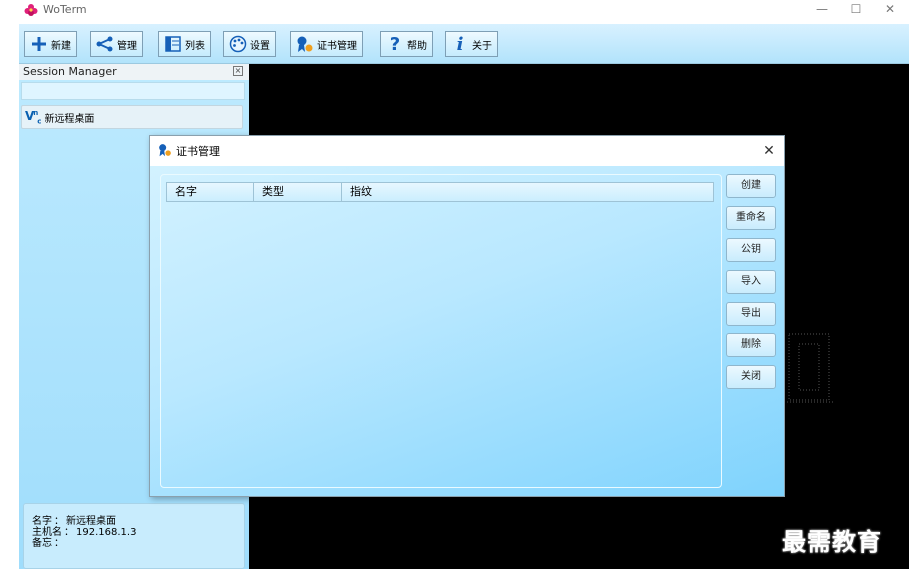 This screenshot has width=909, height=569. What do you see at coordinates (751, 250) in the screenshot?
I see `public-key-button: 公钥` at bounding box center [751, 250].